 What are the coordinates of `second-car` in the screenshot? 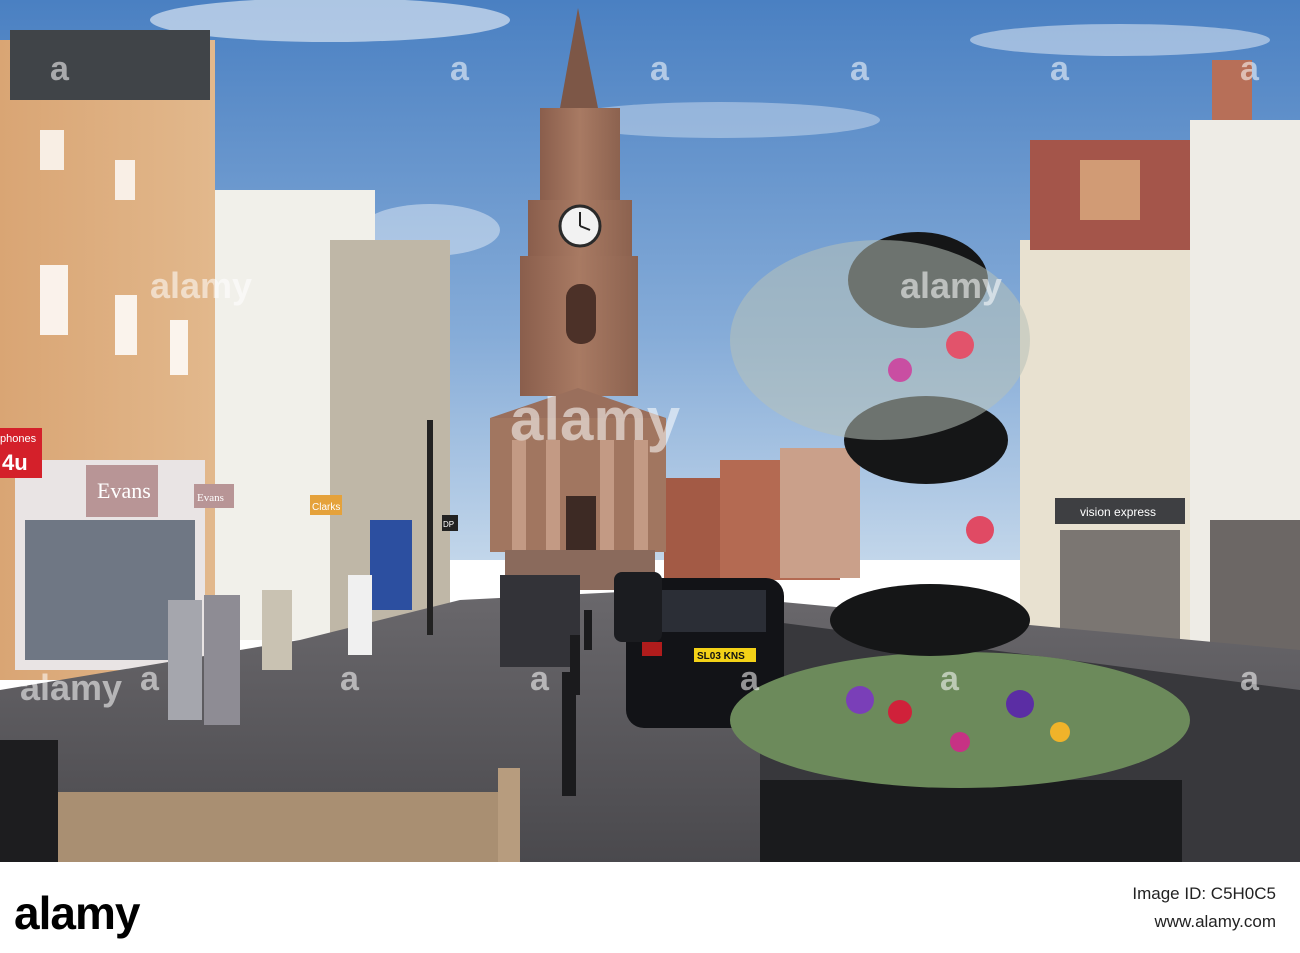 It's located at (638, 607).